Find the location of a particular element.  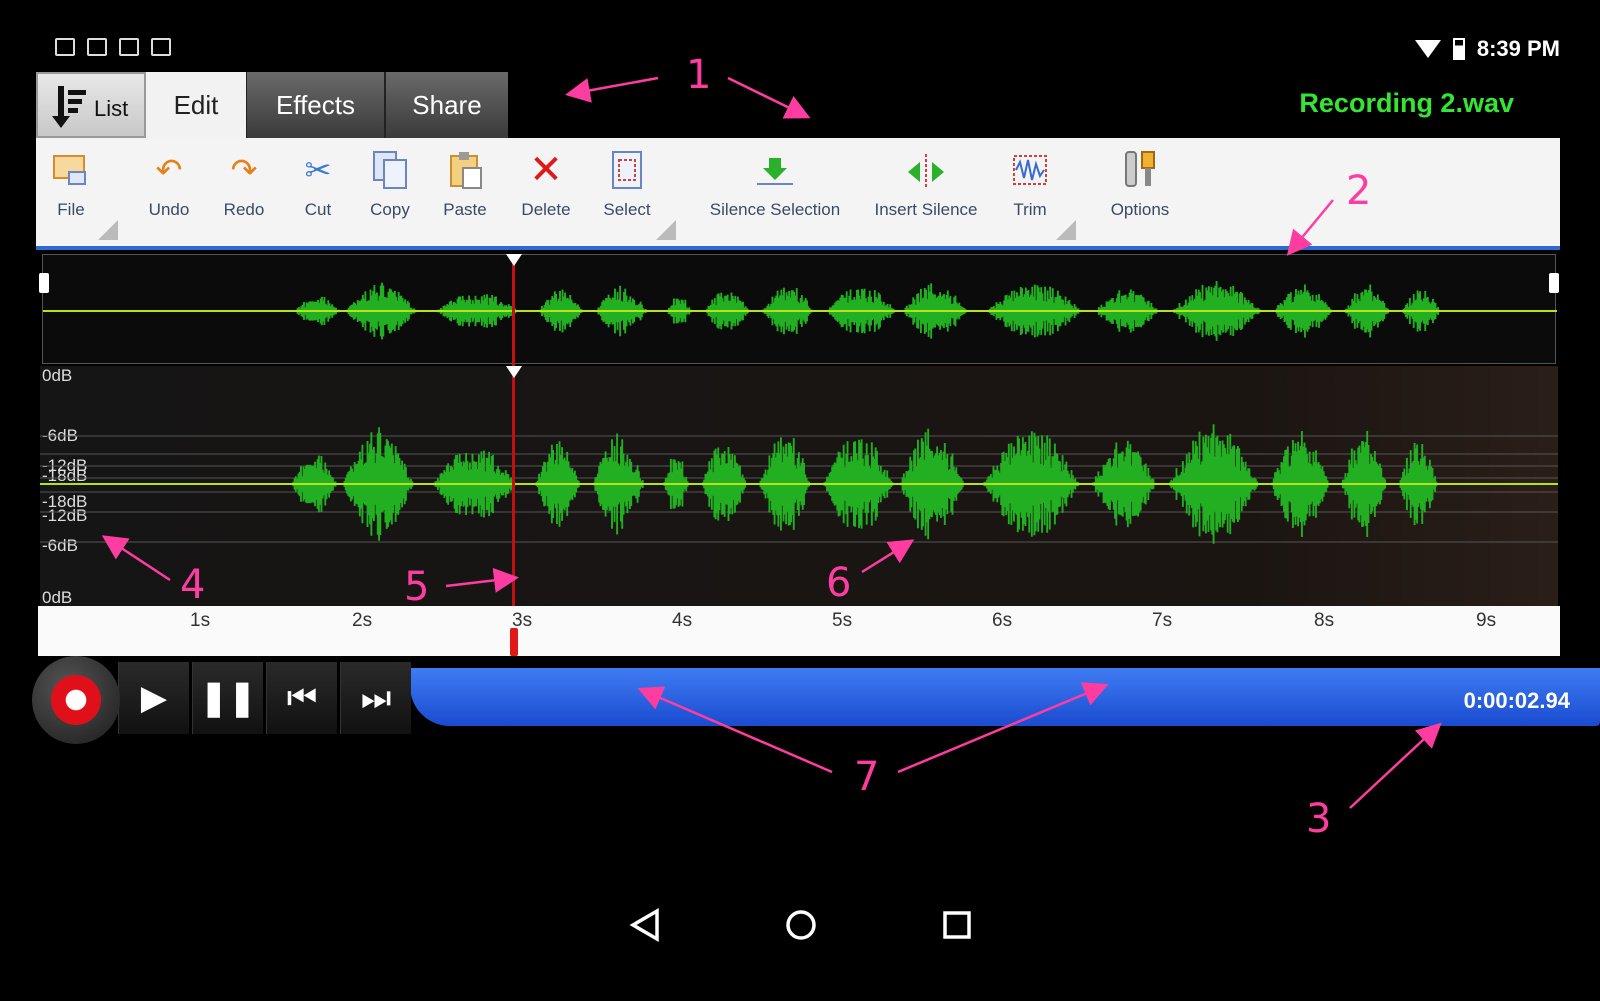

transport-bar: 0:00:02.94 ▶ ❚❚ ⏮ ⏭ is located at coordinates (815, 700).